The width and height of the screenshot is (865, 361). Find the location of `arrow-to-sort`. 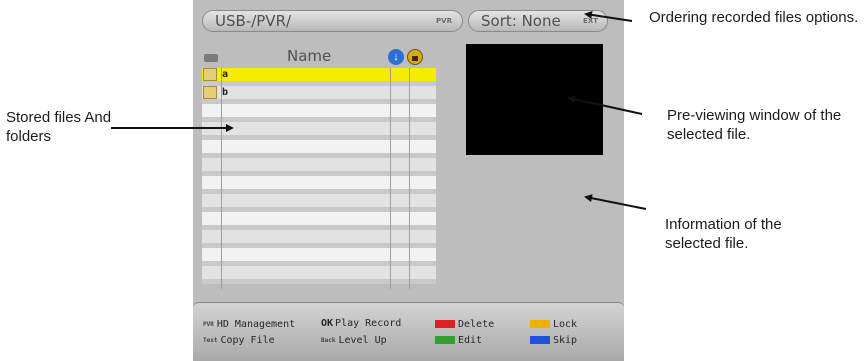

arrow-to-sort is located at coordinates (608, 16).